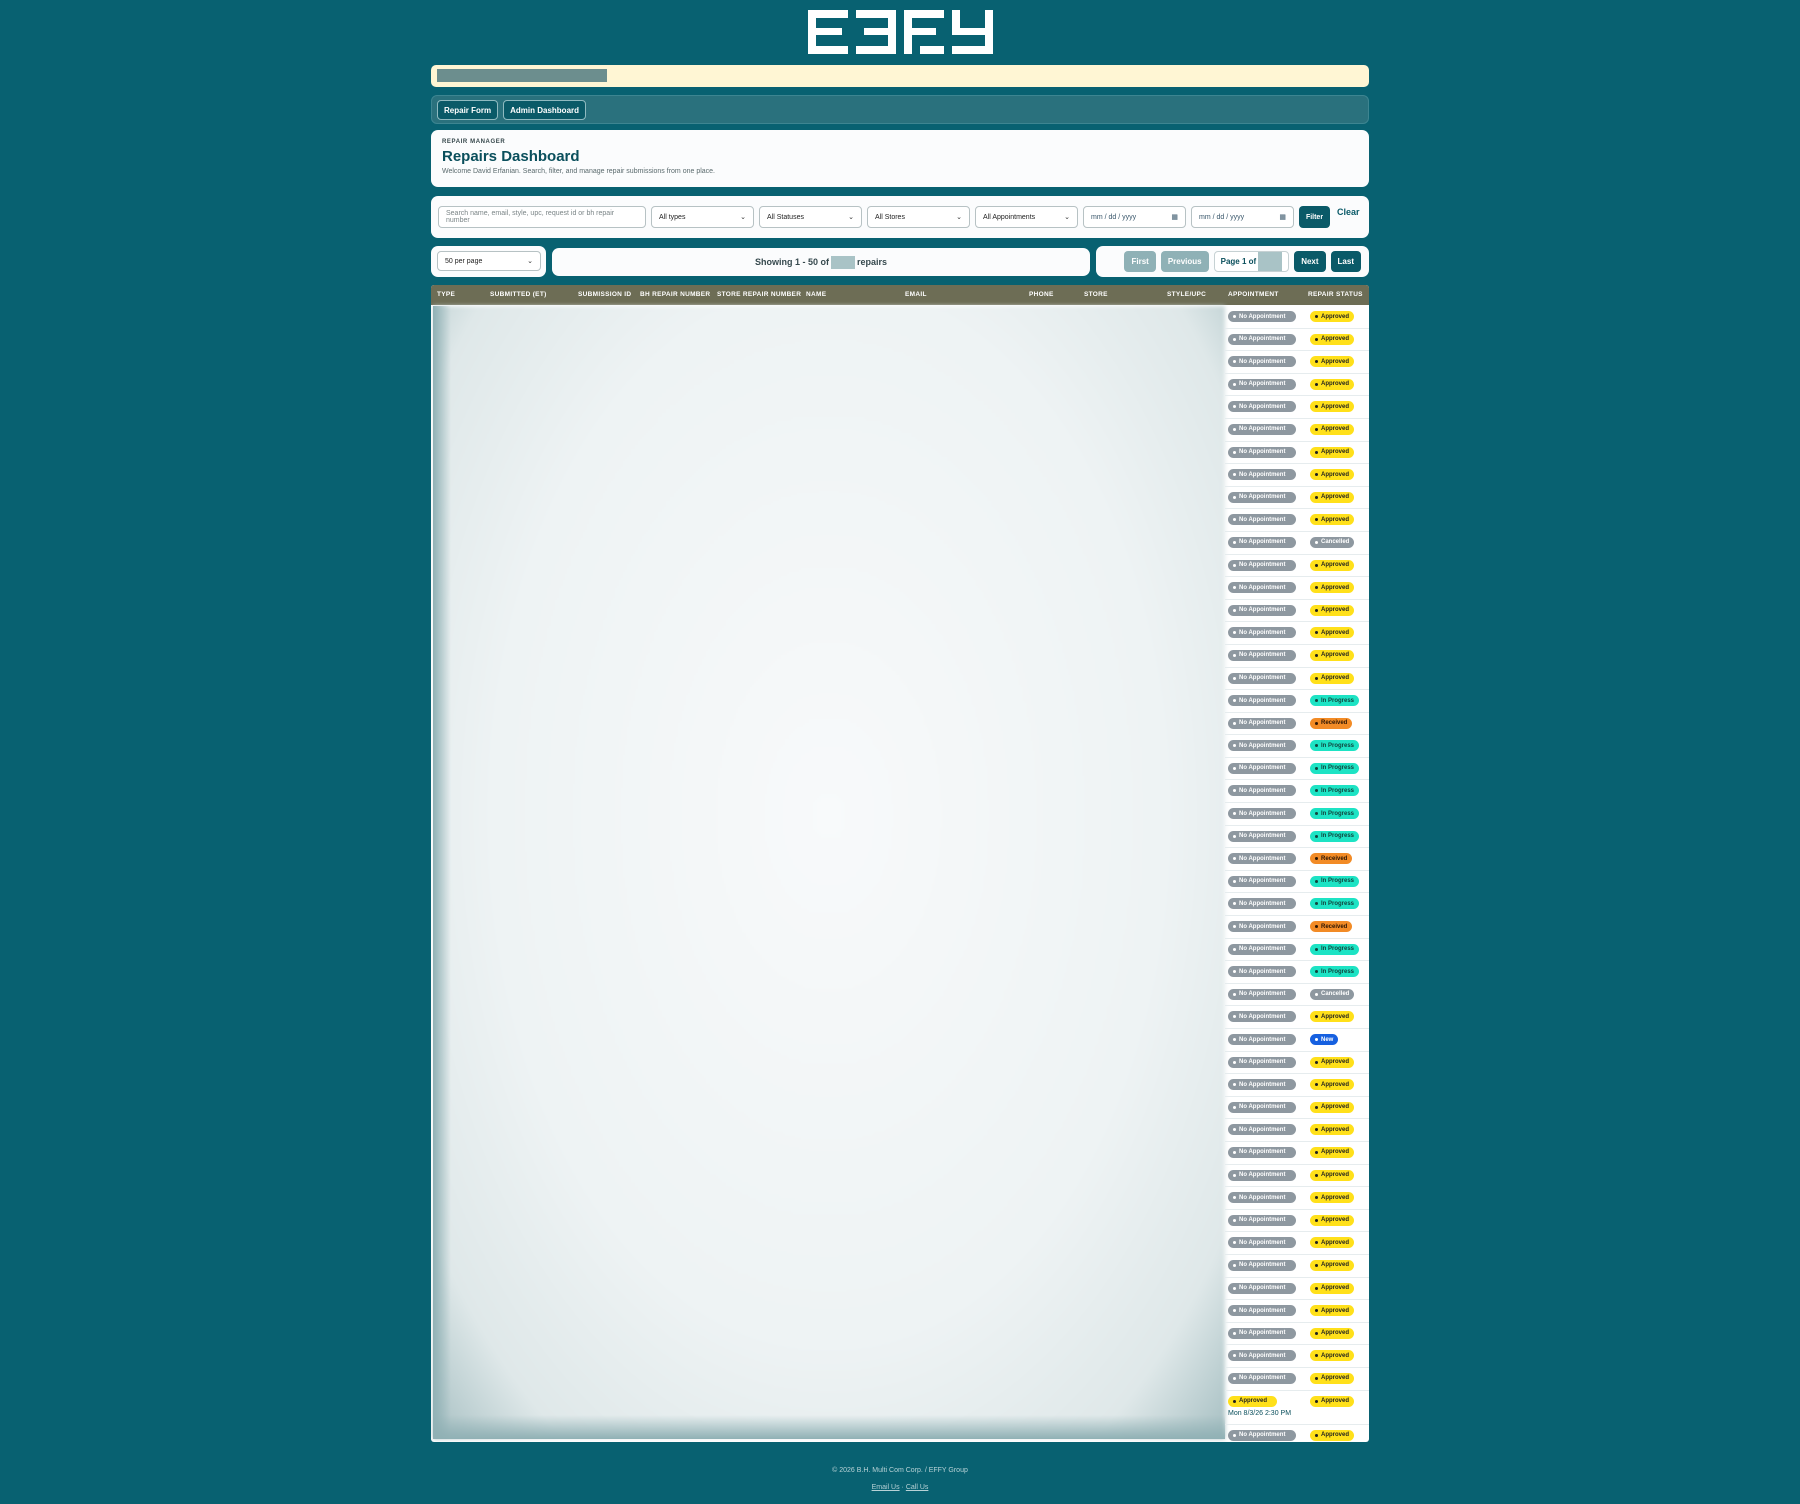 The width and height of the screenshot is (1800, 1504). Describe the element at coordinates (1310, 261) in the screenshot. I see `next-page-button: Next` at that location.